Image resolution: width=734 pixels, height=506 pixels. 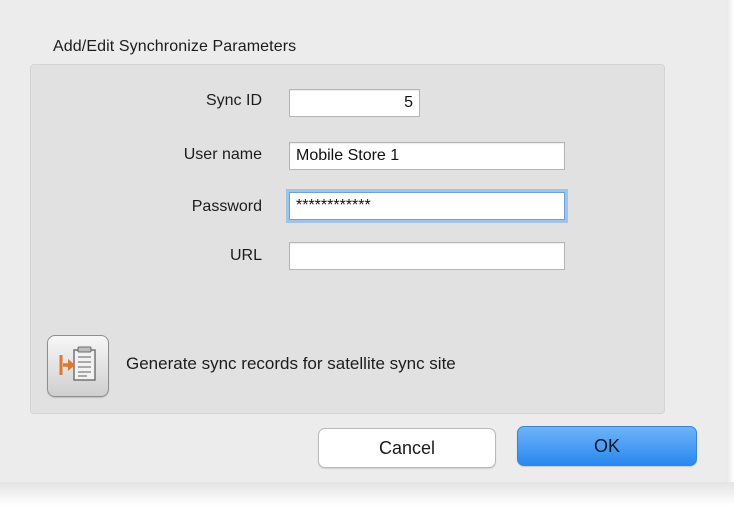 What do you see at coordinates (367, 494) in the screenshot?
I see `dialog-shadow-bottom` at bounding box center [367, 494].